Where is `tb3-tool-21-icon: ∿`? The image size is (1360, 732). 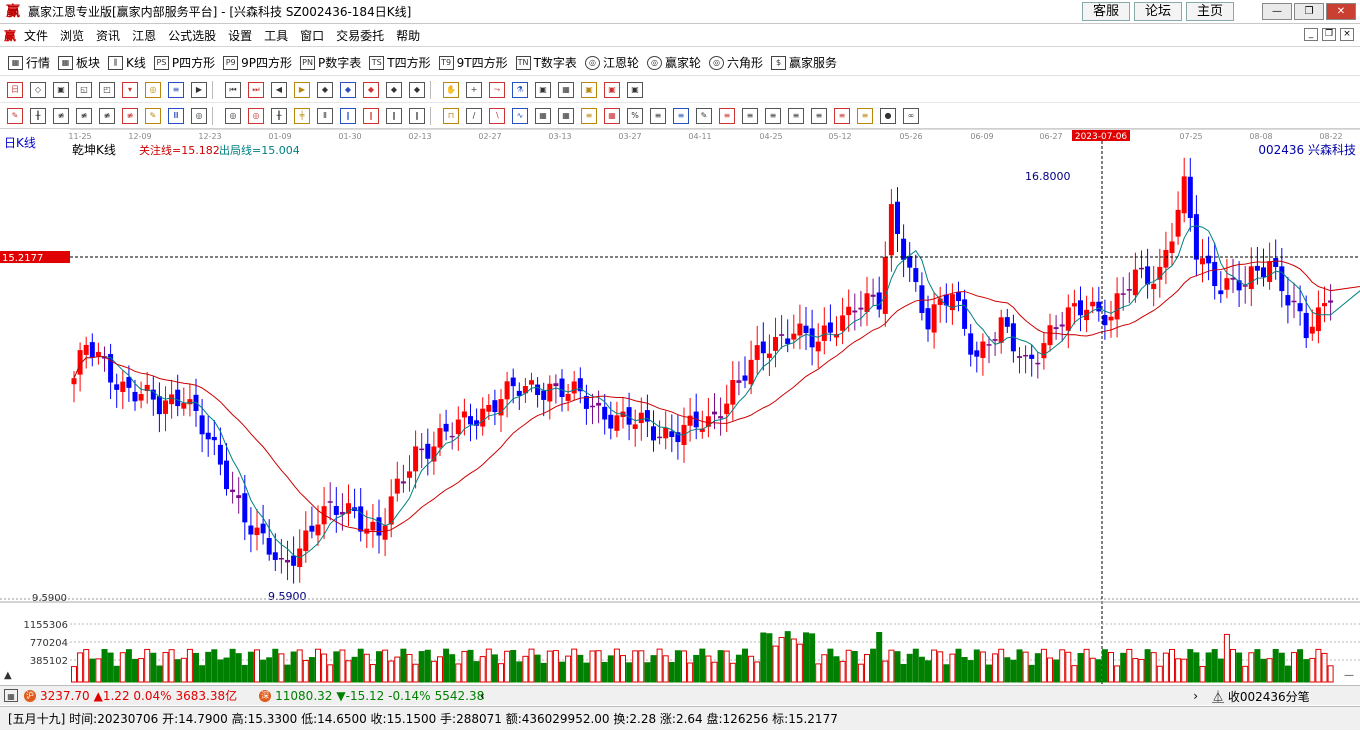 tb3-tool-21-icon: ∿ is located at coordinates (520, 115).